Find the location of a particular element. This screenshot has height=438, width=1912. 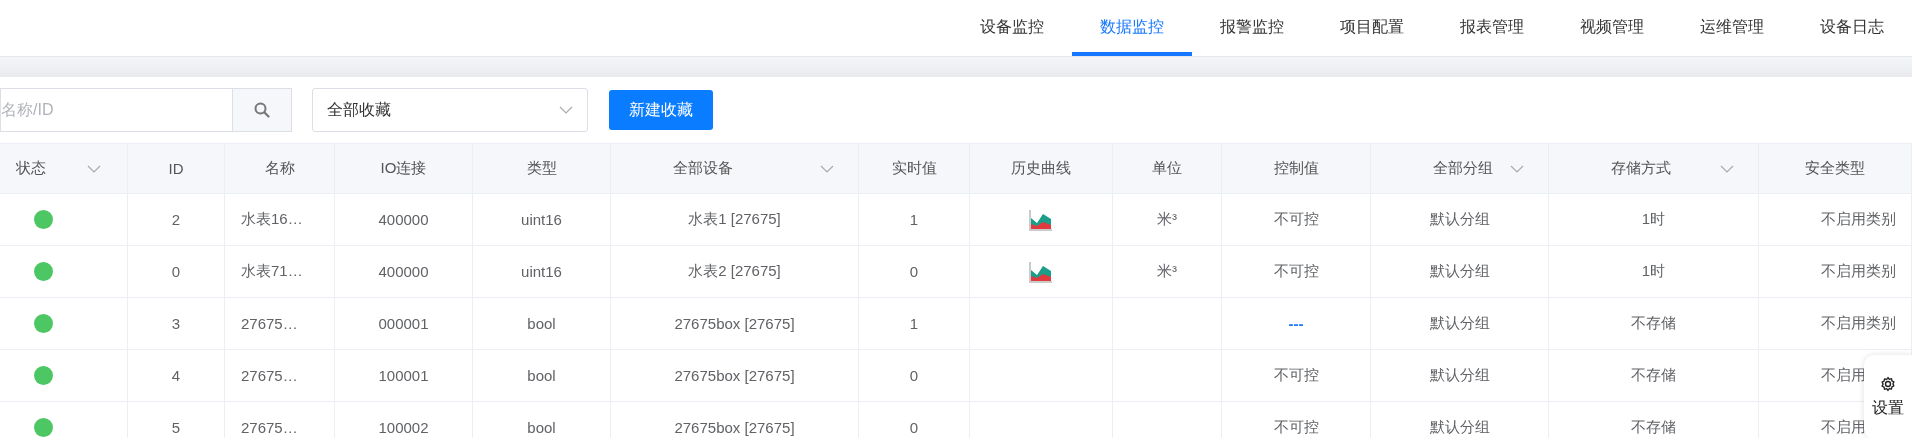

search-field: 名称/ID is located at coordinates (116, 110).